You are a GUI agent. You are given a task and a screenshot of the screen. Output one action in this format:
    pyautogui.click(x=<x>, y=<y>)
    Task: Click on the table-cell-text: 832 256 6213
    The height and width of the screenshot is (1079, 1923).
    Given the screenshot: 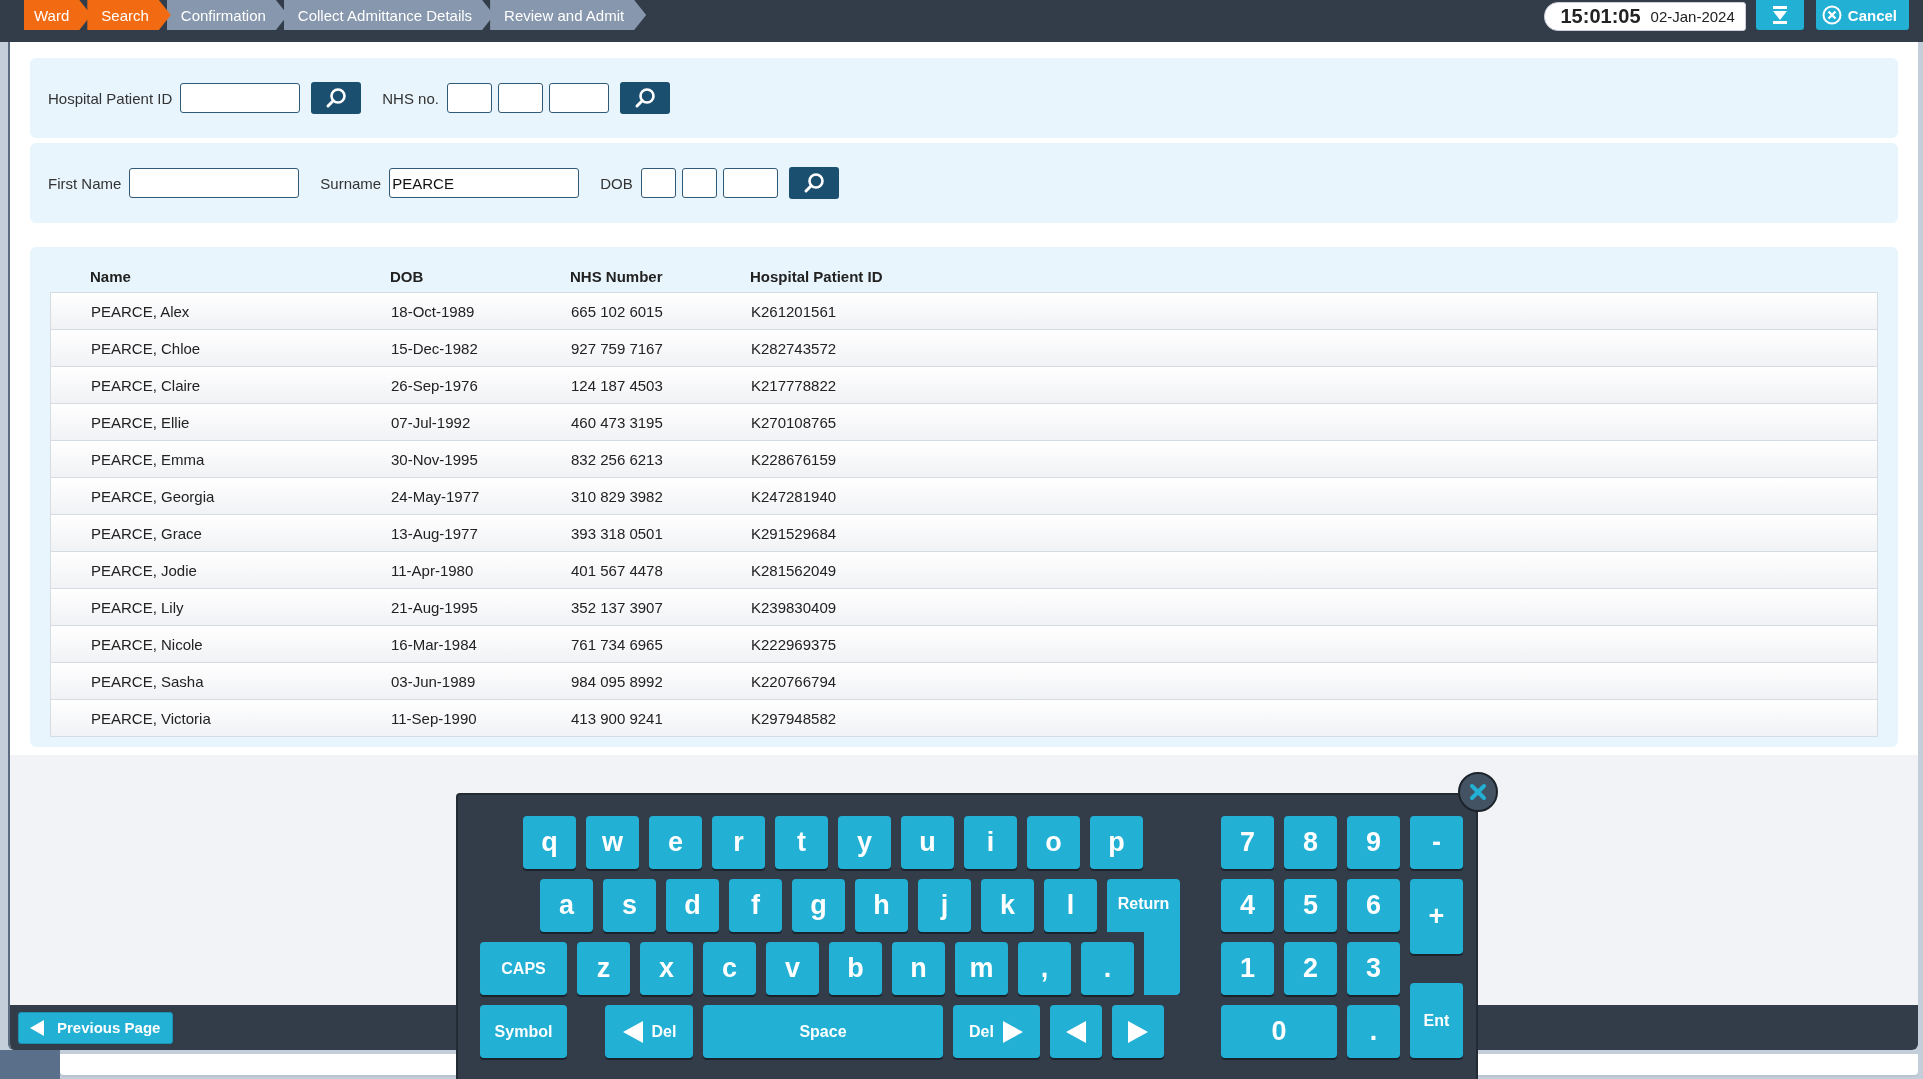 What is the action you would take?
    pyautogui.click(x=617, y=459)
    